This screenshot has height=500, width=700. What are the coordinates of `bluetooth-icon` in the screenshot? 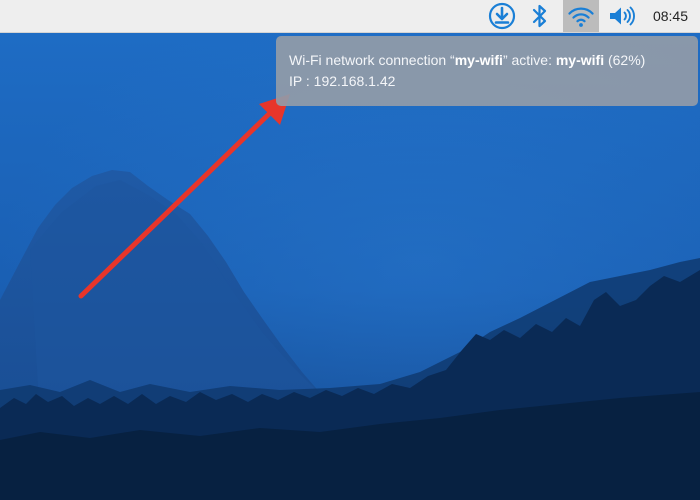 It's located at (540, 16).